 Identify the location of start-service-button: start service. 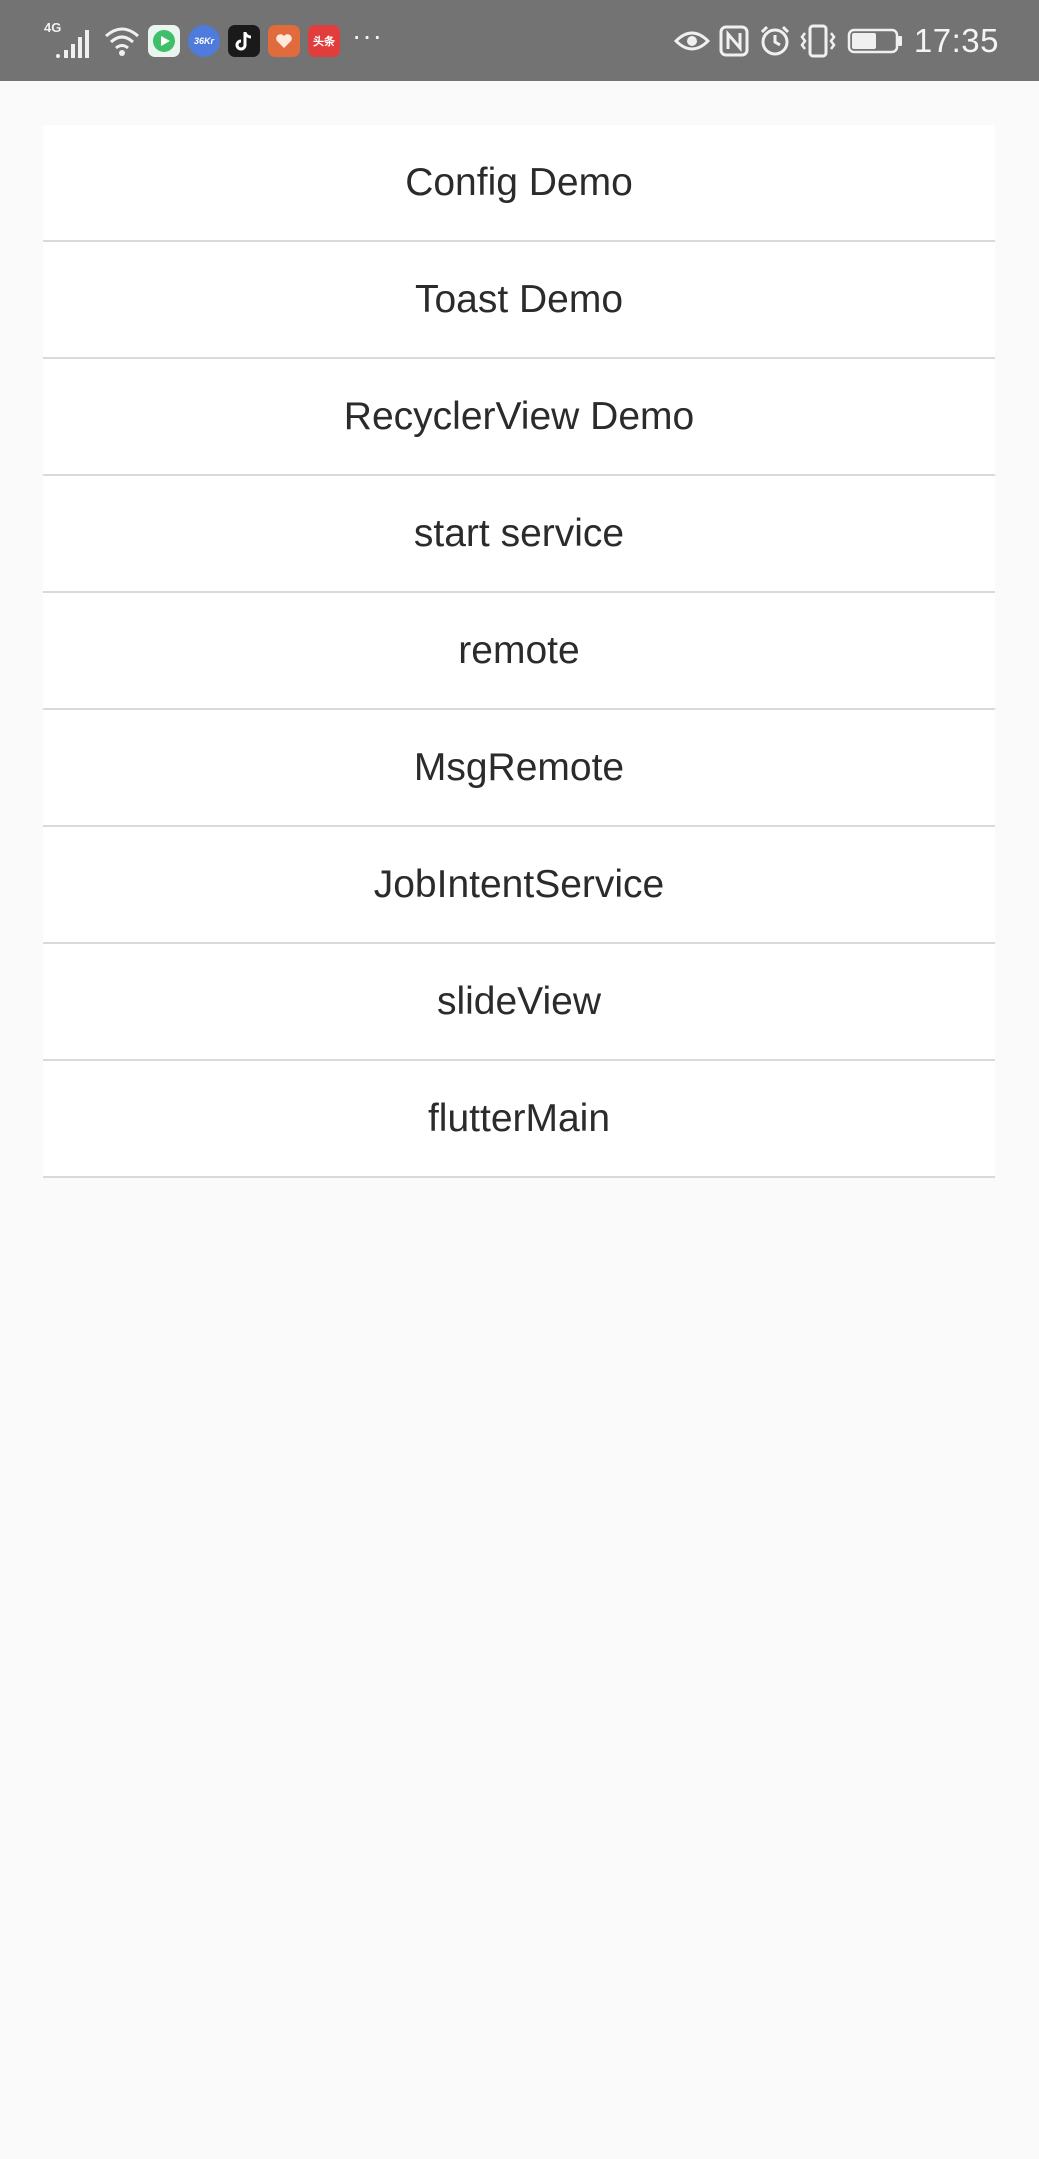
(519, 534).